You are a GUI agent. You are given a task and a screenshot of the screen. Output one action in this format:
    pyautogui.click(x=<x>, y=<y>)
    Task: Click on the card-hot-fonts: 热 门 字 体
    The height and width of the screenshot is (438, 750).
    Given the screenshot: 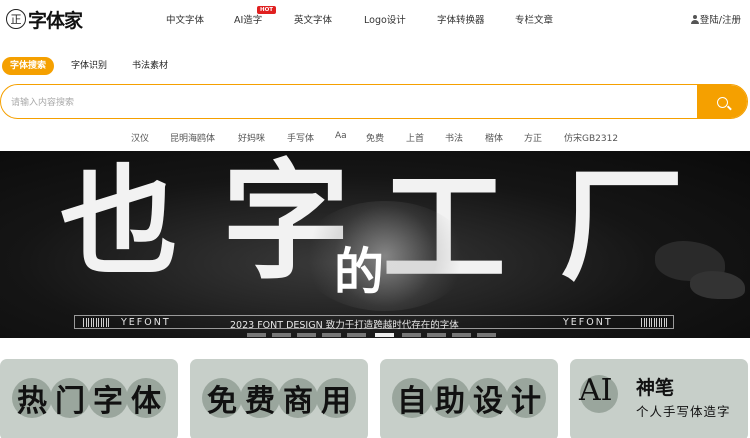 What is the action you would take?
    pyautogui.click(x=89, y=398)
    